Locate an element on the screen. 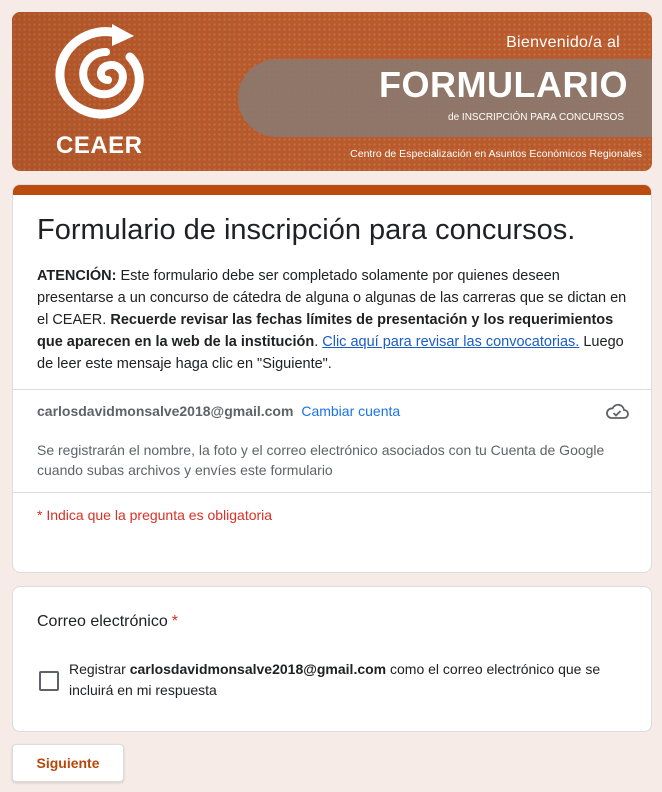 This screenshot has width=662, height=792. required-note: * Indica que la pregunta es obligatoria is located at coordinates (155, 515).